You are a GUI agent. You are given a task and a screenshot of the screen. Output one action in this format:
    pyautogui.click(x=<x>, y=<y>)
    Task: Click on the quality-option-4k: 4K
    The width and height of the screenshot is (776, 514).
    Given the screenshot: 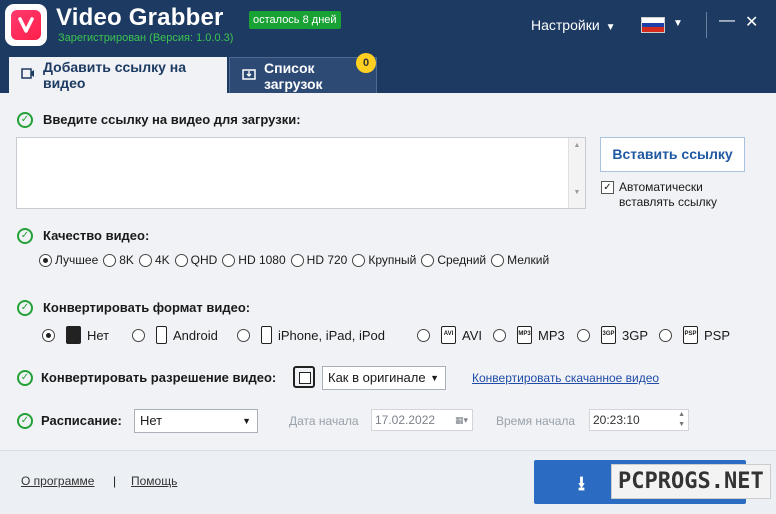 What is the action you would take?
    pyautogui.click(x=154, y=260)
    